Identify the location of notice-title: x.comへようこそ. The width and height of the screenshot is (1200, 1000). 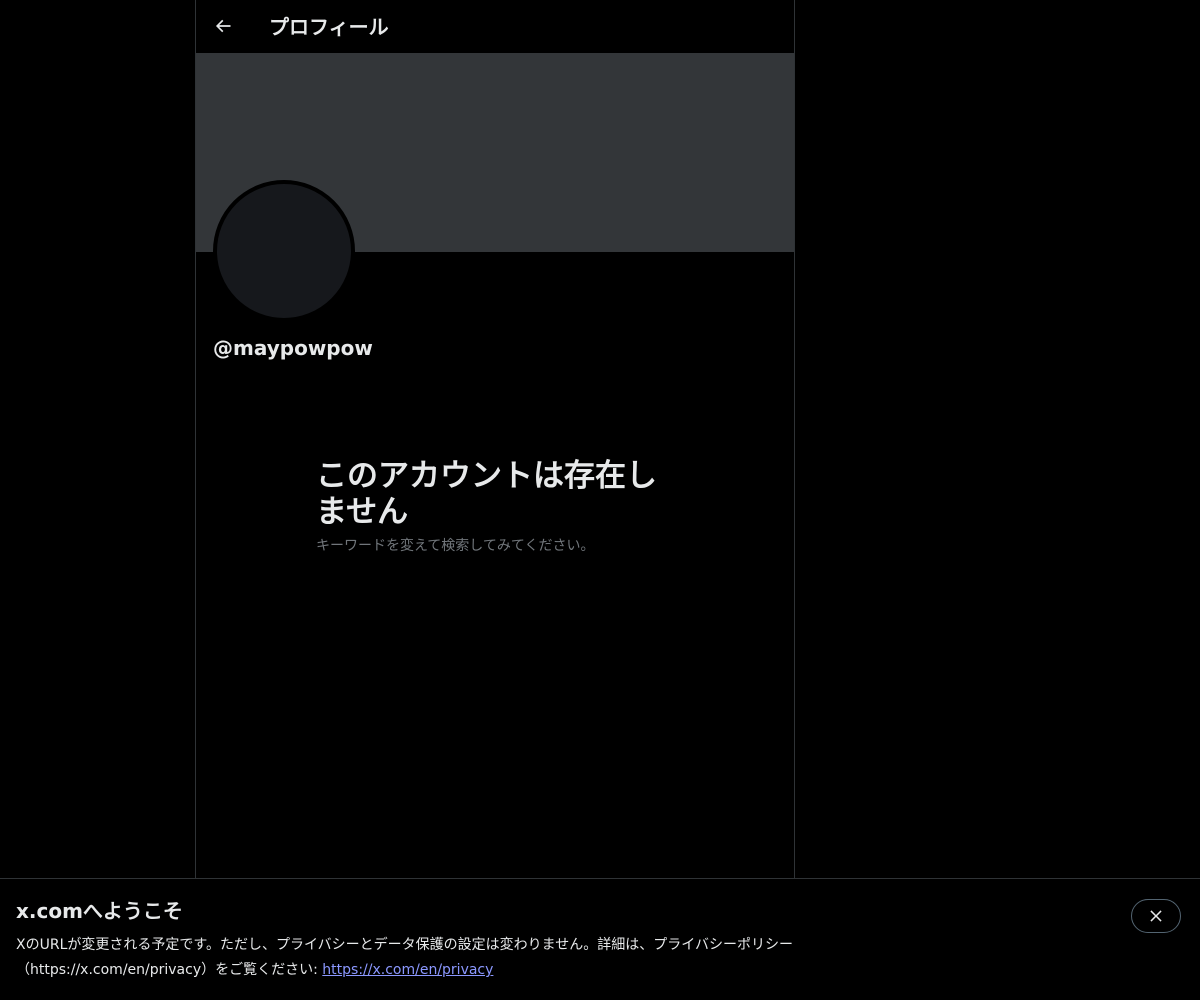
(99, 911).